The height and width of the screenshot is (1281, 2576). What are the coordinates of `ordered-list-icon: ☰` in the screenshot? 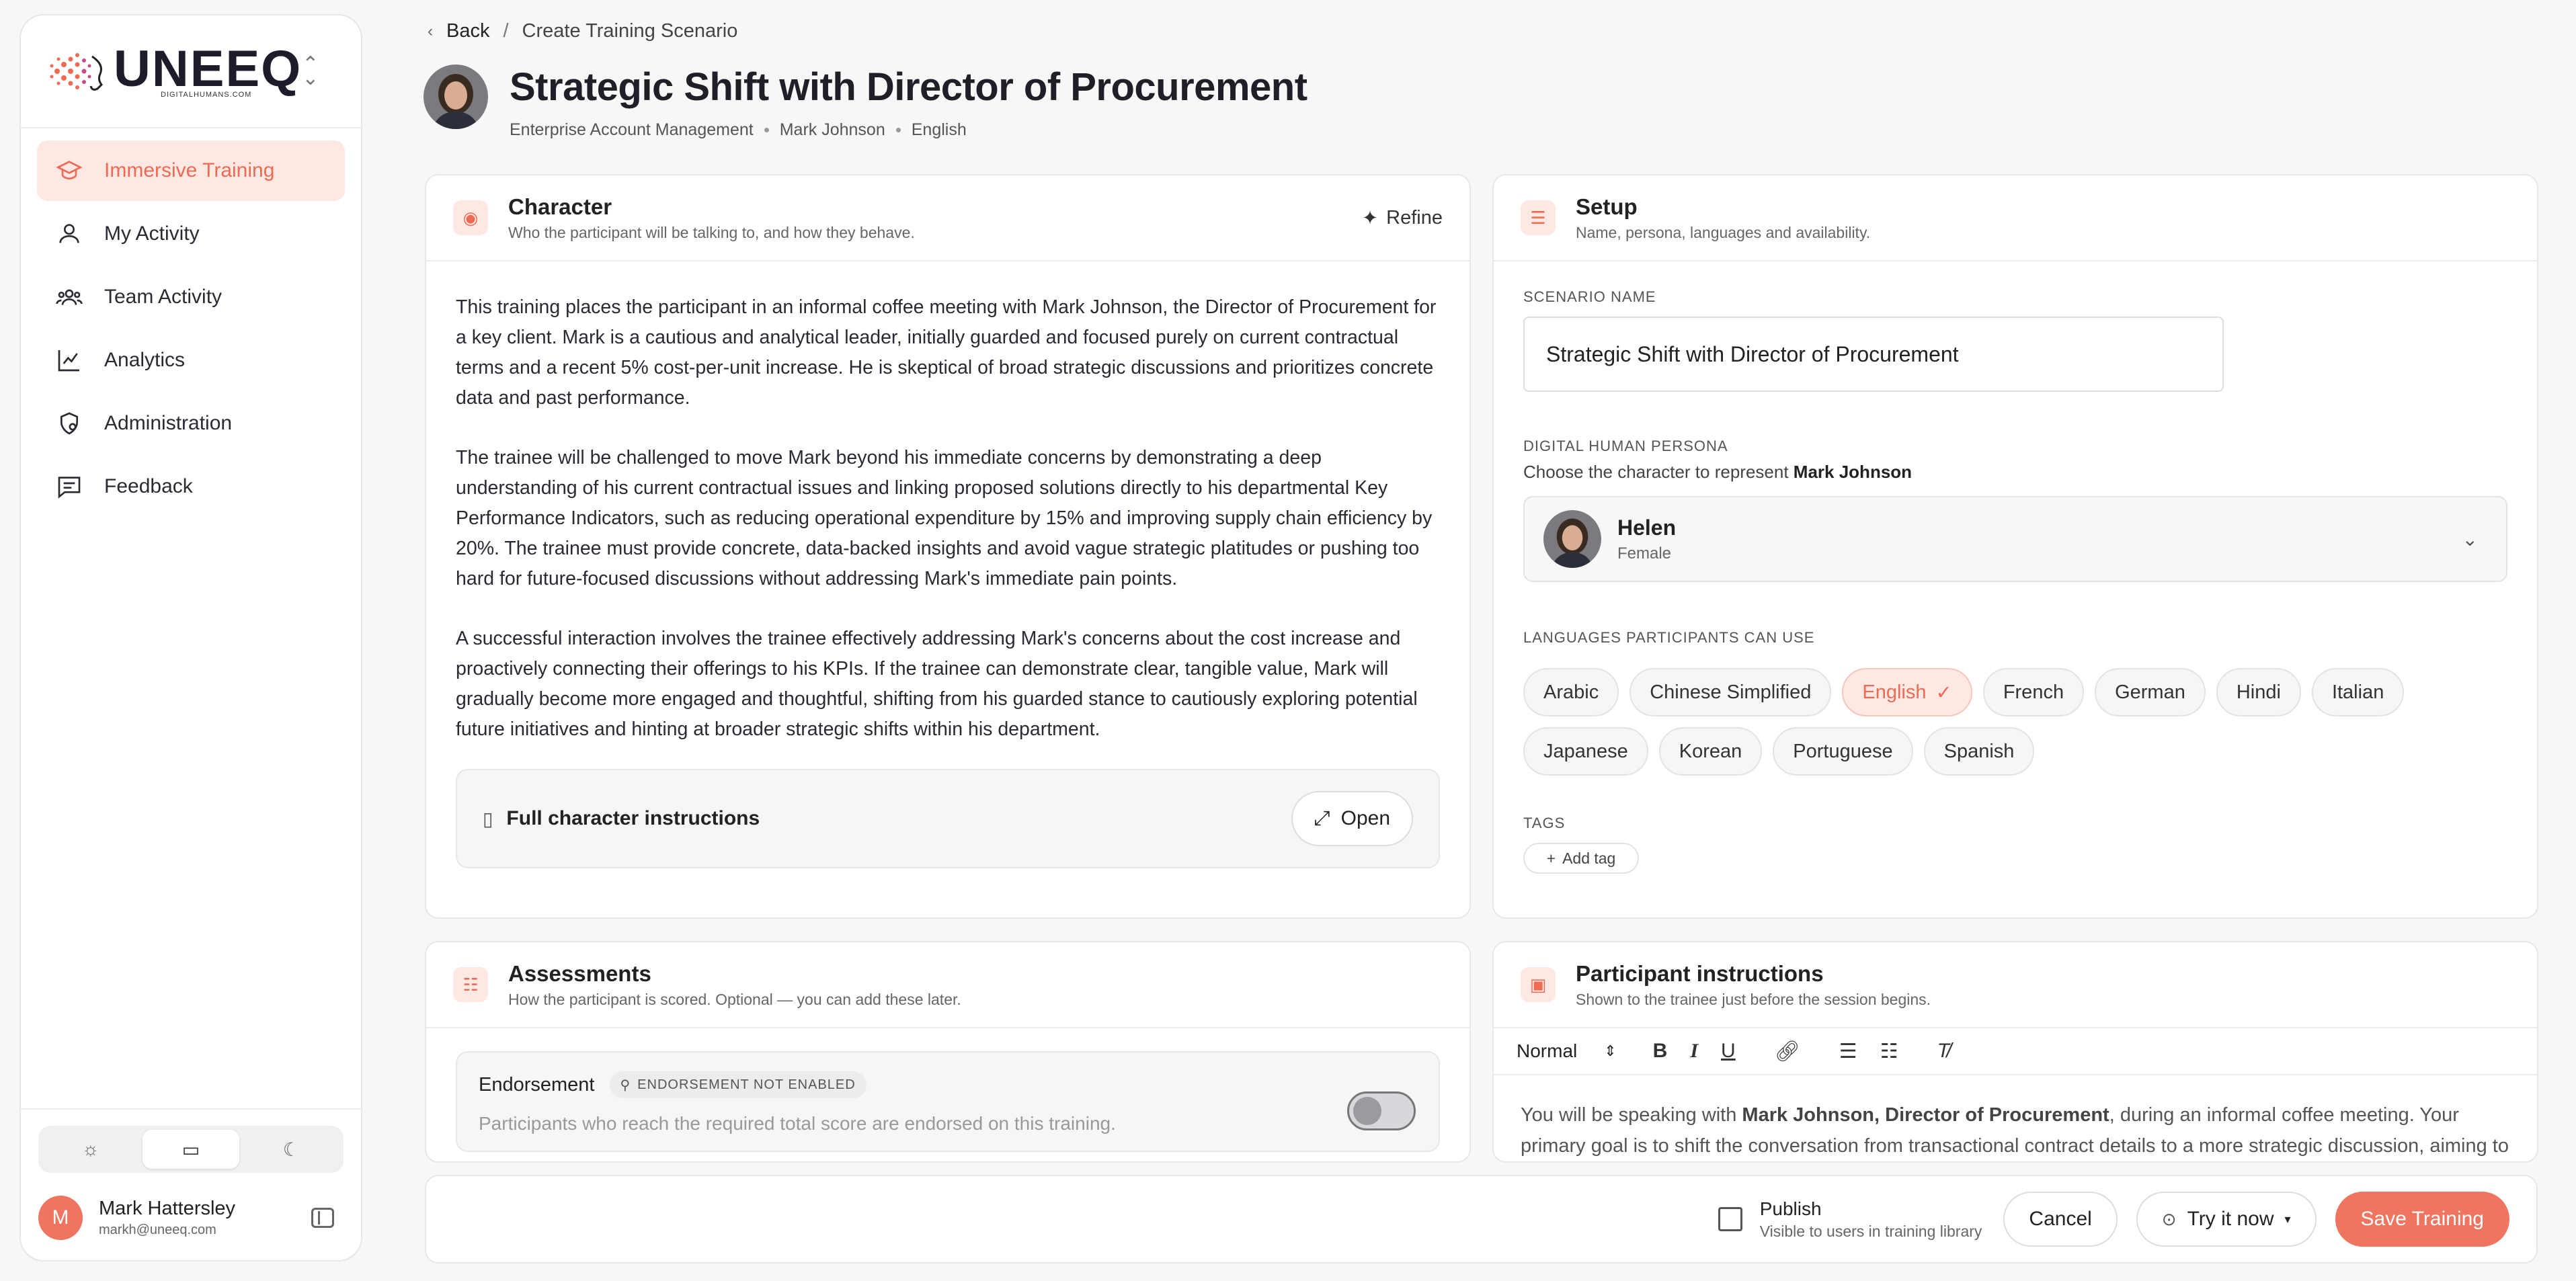 It's located at (1848, 1051).